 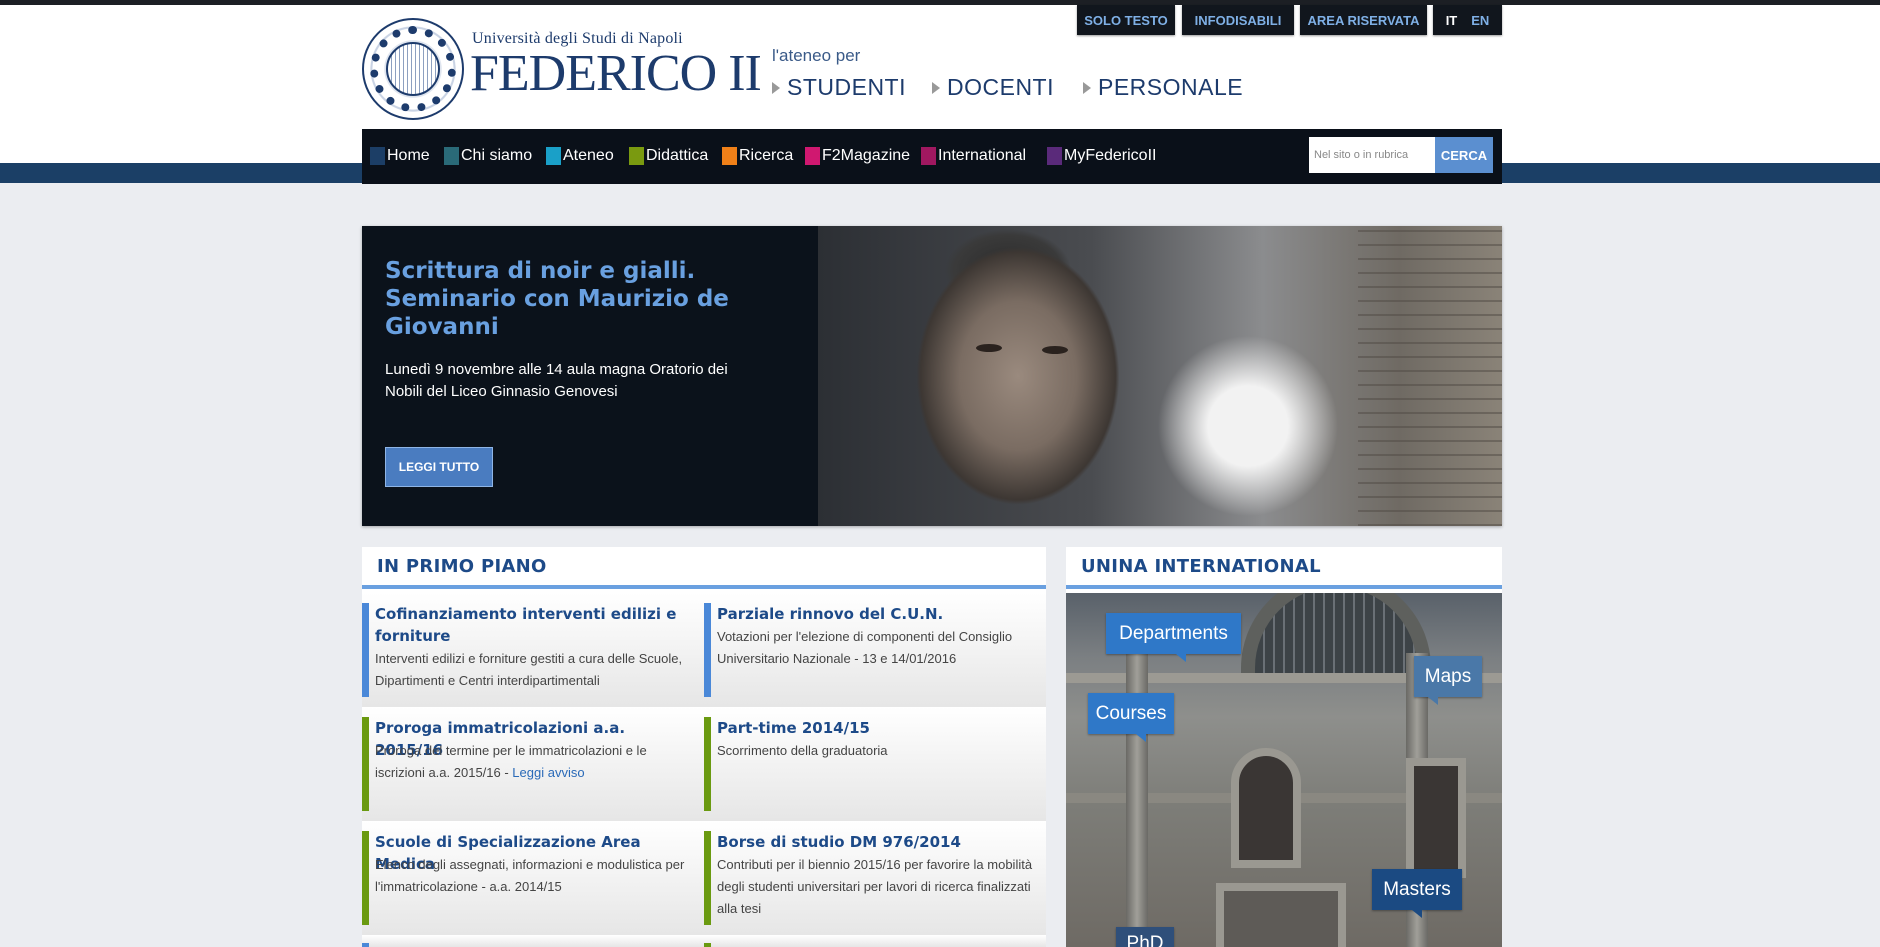 What do you see at coordinates (1110, 155) in the screenshot?
I see `nav-label: MyFedericoII` at bounding box center [1110, 155].